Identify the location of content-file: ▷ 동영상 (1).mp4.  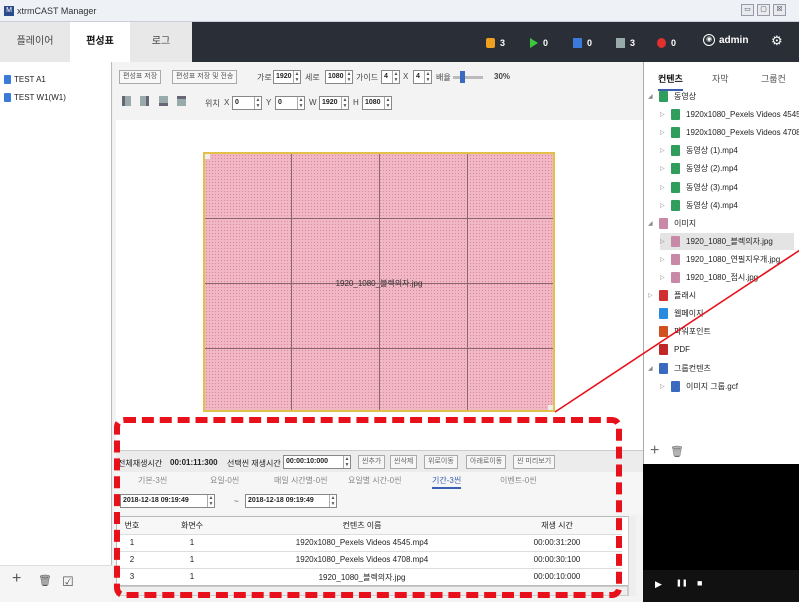
(699, 150).